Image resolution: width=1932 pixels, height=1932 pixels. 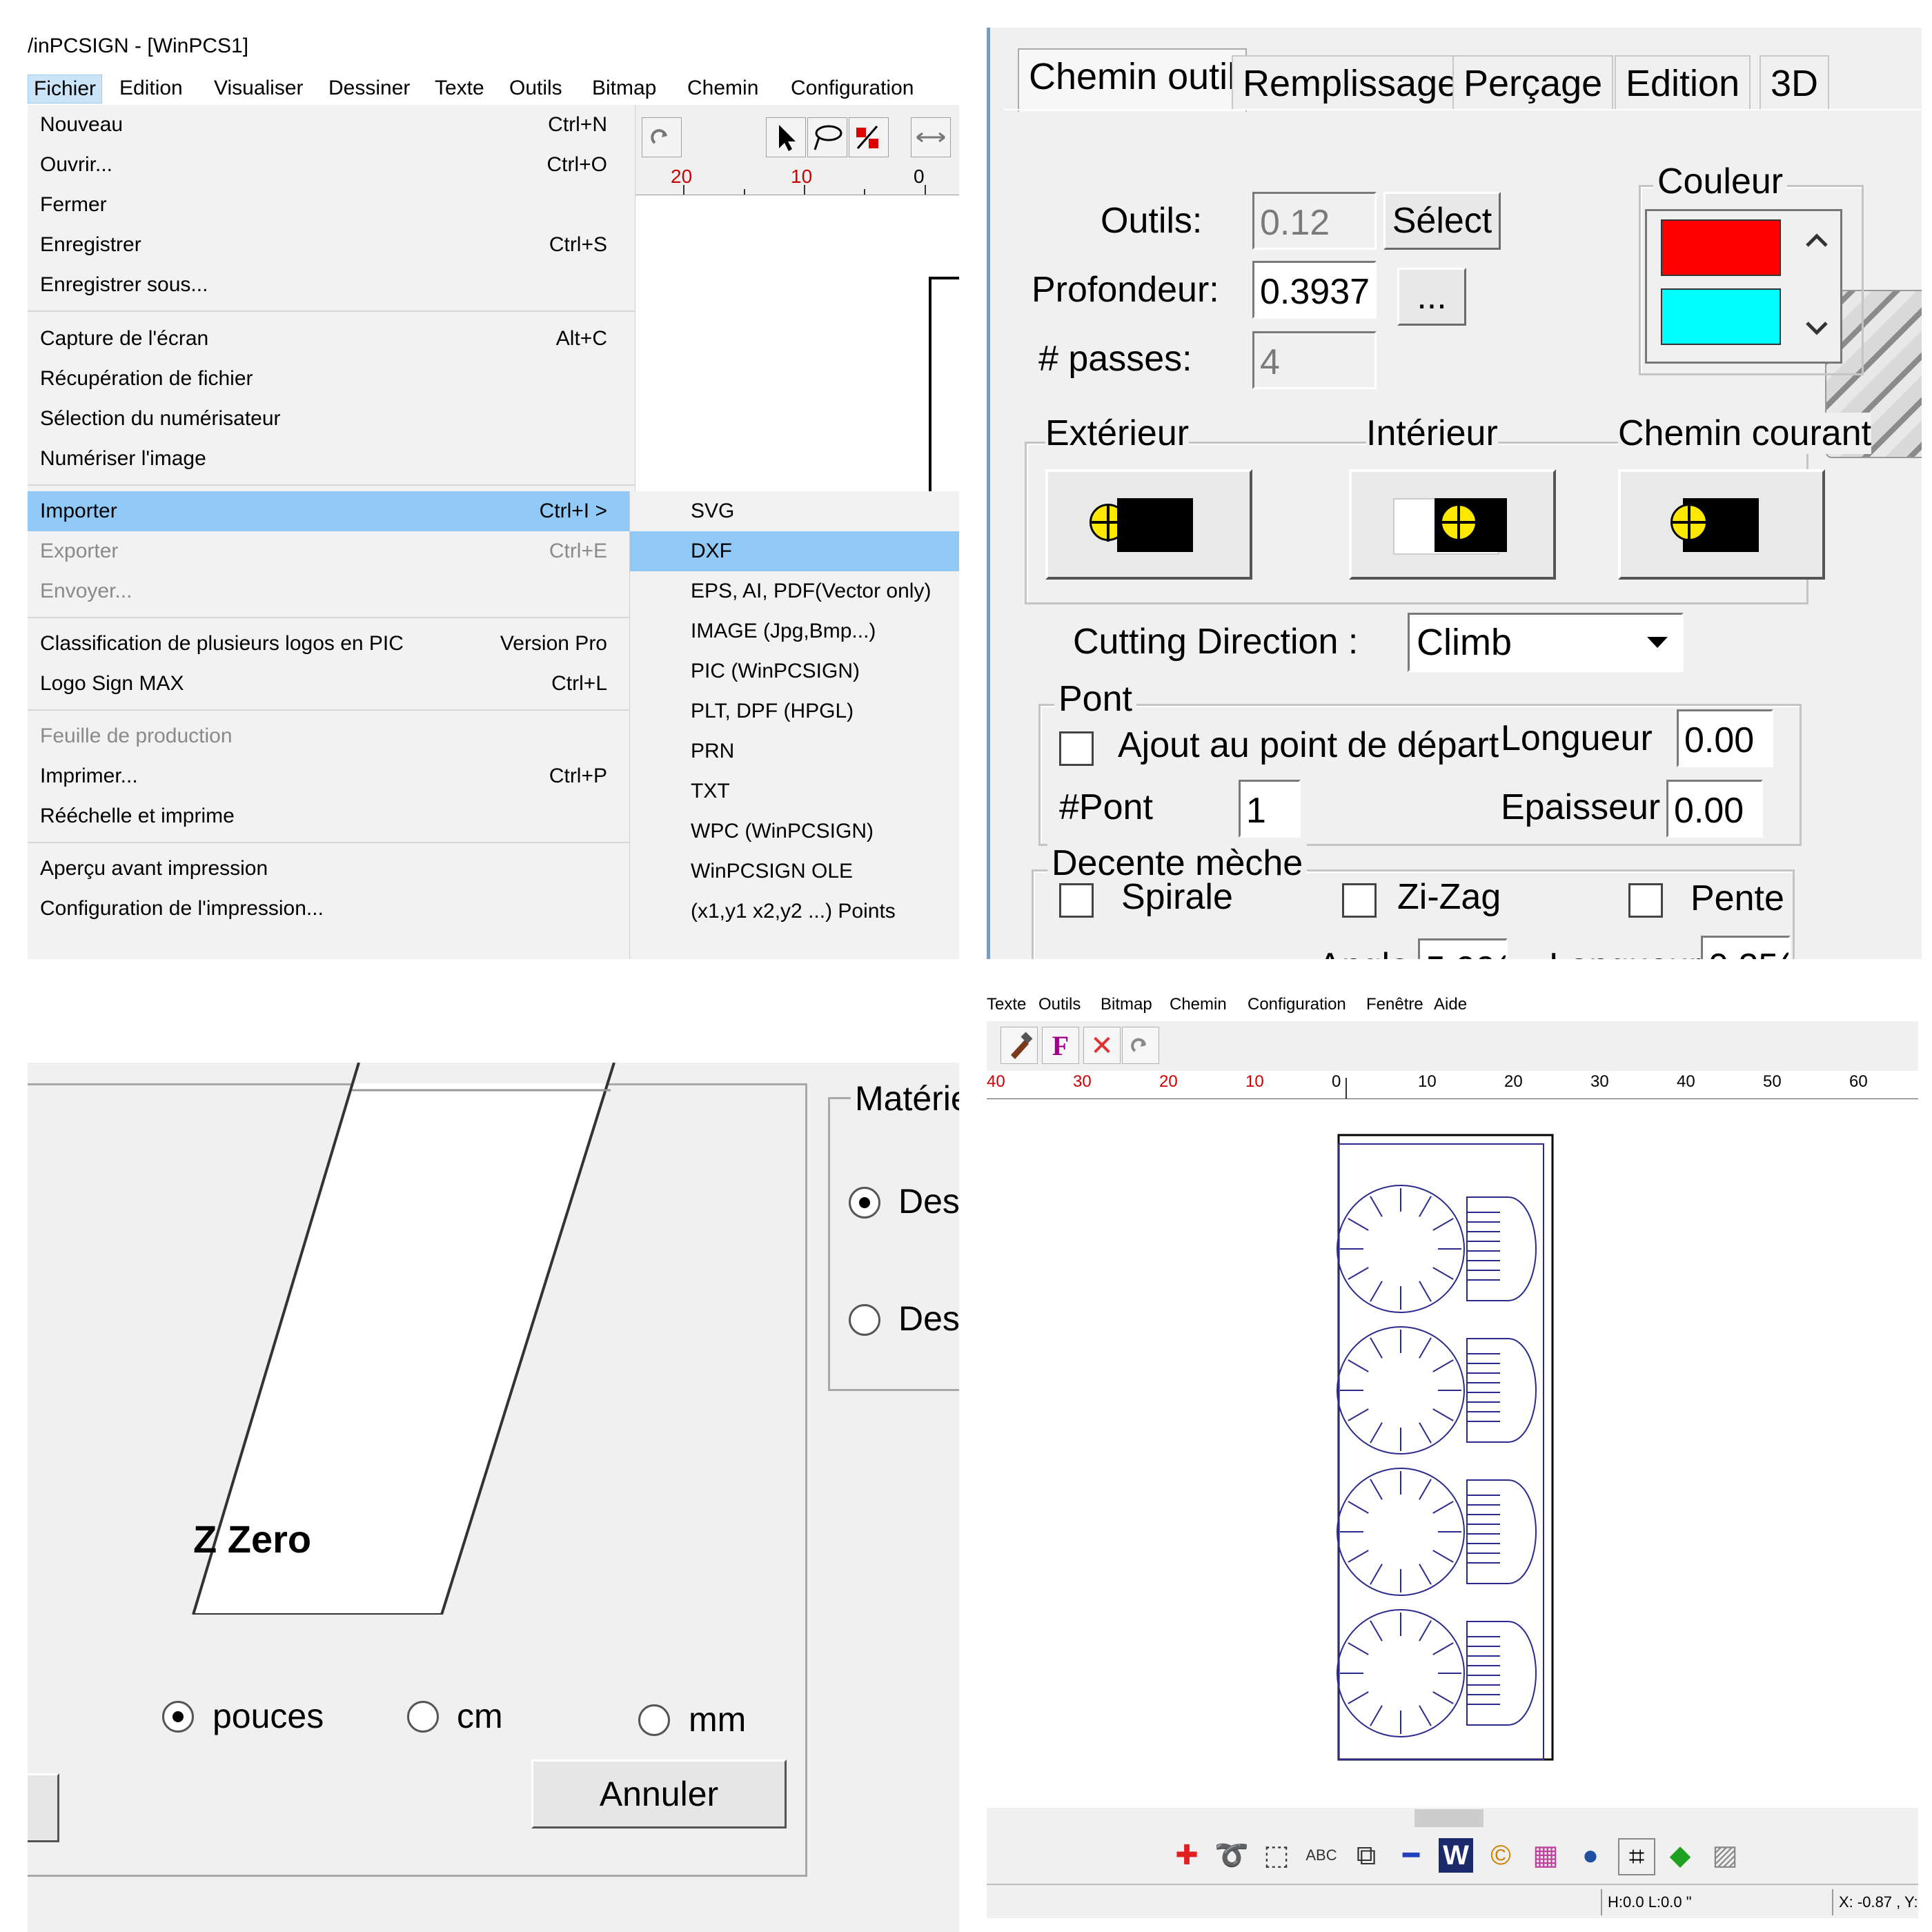 What do you see at coordinates (1148, 524) in the screenshot?
I see `exterieur-button` at bounding box center [1148, 524].